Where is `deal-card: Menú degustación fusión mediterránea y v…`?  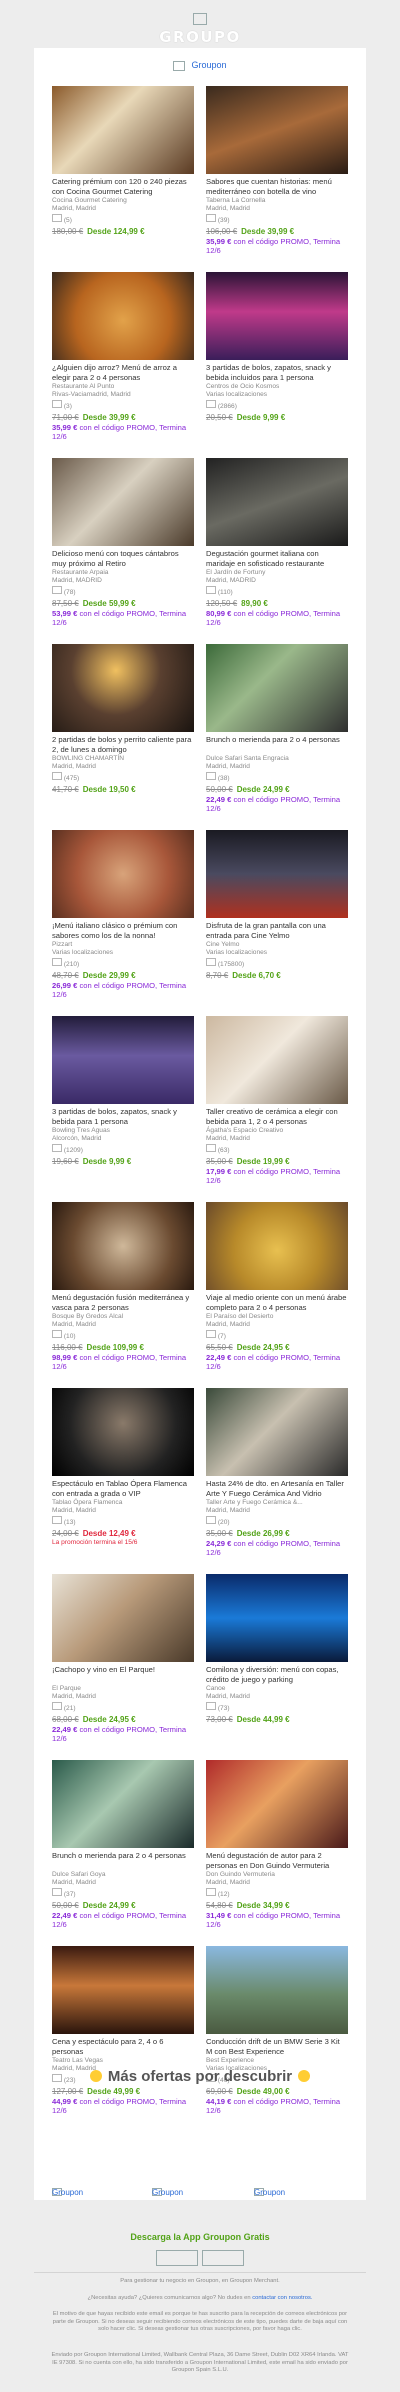 deal-card: Menú degustación fusión mediterránea y v… is located at coordinates (123, 1288).